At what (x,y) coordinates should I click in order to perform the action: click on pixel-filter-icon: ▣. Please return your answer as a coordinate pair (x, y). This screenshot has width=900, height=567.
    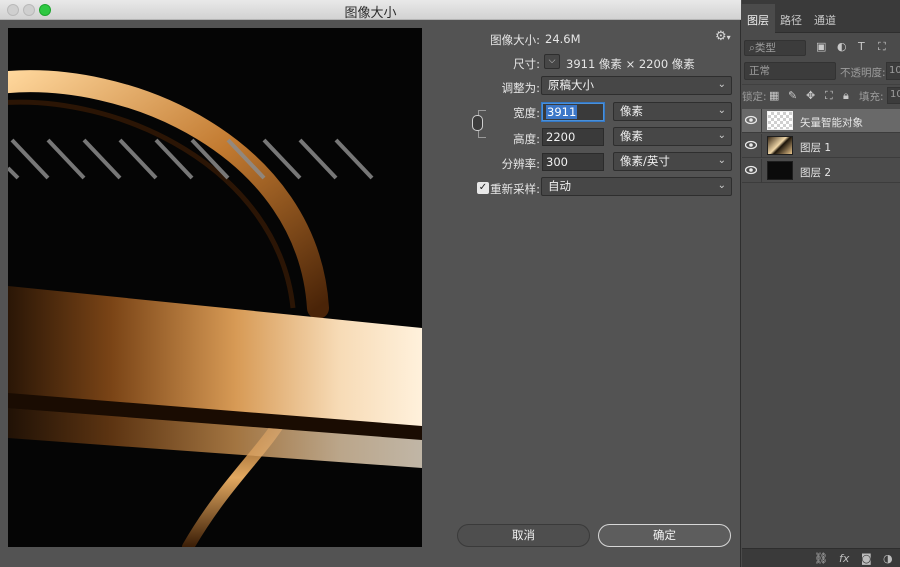
    Looking at the image, I should click on (821, 46).